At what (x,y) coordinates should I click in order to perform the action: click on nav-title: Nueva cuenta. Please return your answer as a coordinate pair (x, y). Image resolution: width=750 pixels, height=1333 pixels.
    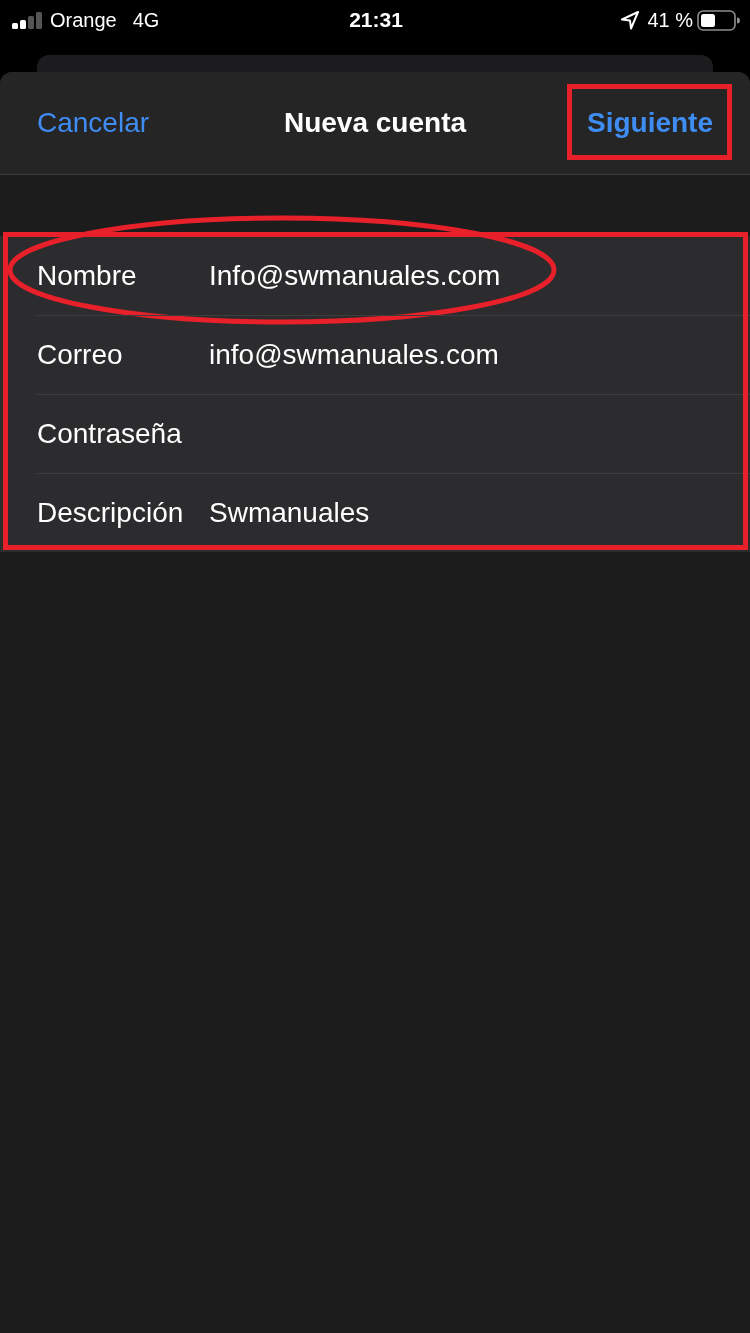
    Looking at the image, I should click on (375, 123).